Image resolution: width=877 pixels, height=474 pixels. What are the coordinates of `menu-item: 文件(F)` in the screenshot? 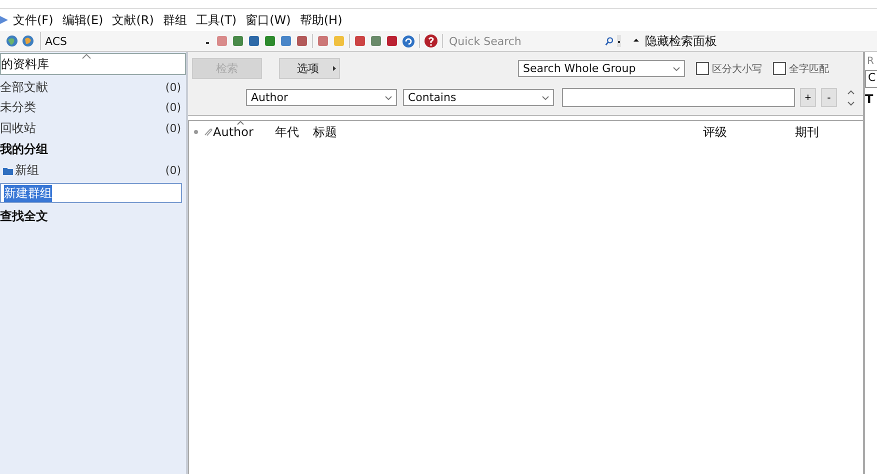 It's located at (33, 20).